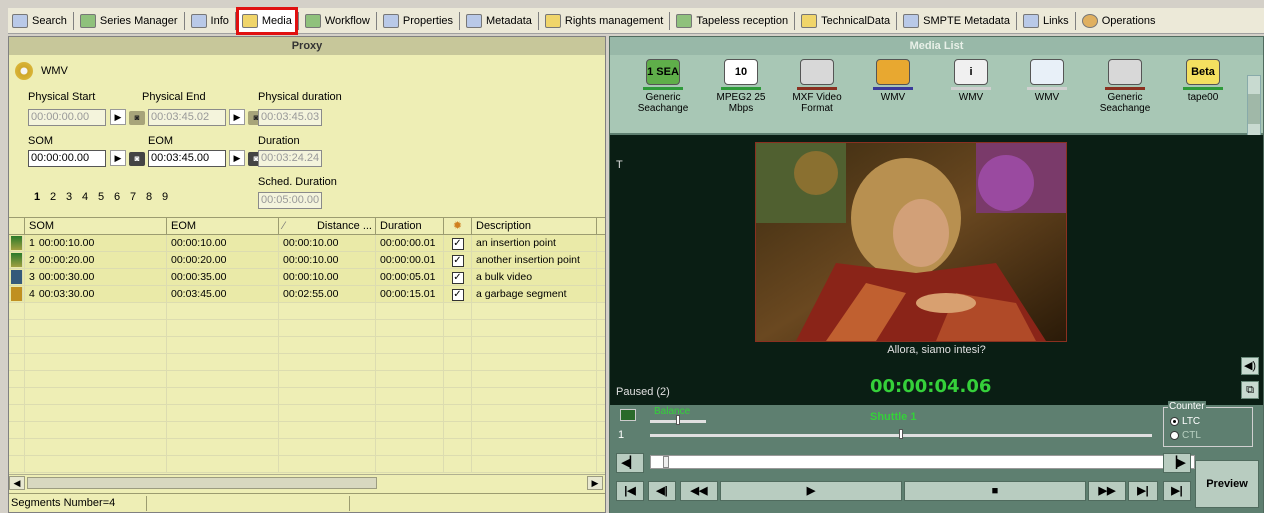 This screenshot has height=513, width=1264. What do you see at coordinates (307, 345) in the screenshot?
I see `empty-row` at bounding box center [307, 345].